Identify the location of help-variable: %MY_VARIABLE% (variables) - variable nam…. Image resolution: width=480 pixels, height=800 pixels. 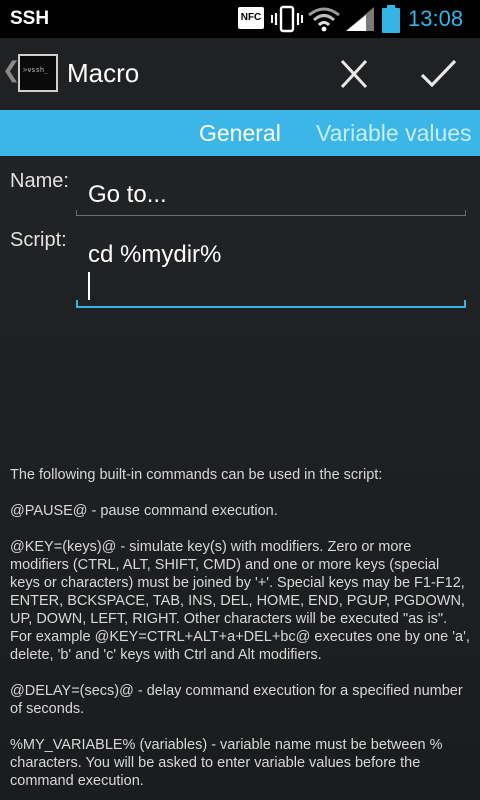
(226, 763).